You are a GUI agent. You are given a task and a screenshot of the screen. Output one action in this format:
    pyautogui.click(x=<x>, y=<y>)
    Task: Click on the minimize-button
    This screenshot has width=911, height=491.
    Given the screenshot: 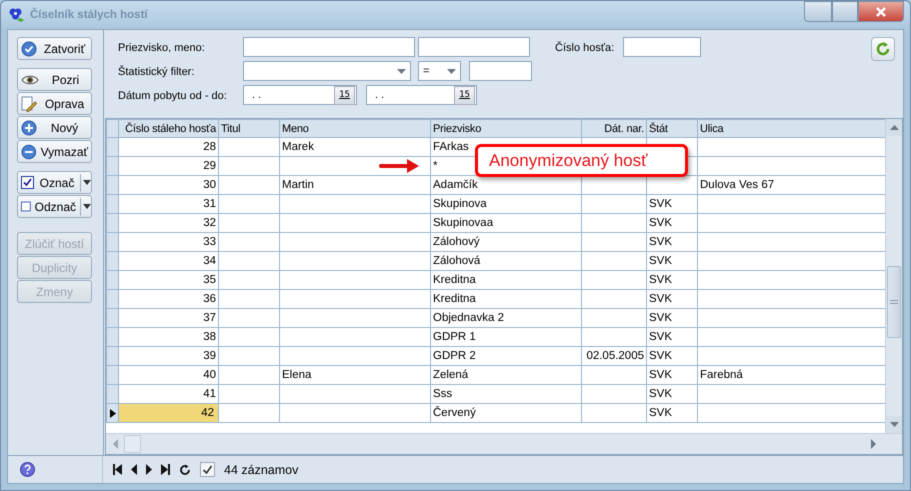 What is the action you would take?
    pyautogui.click(x=818, y=11)
    